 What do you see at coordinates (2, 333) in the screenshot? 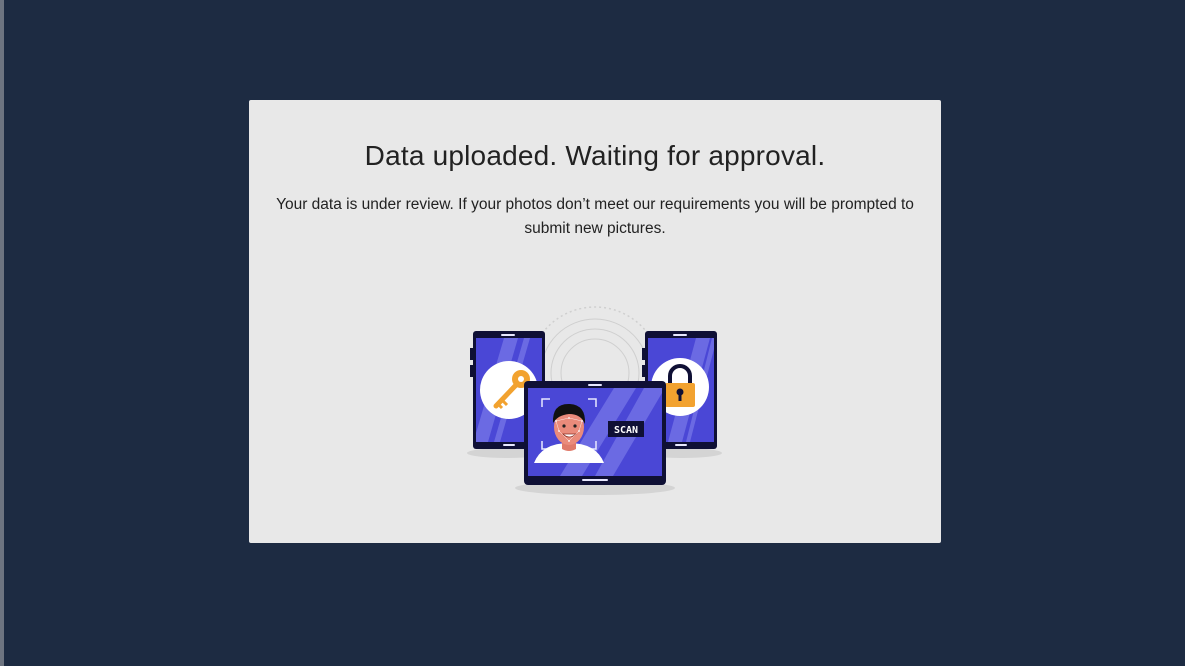
I see `window-left-edge` at bounding box center [2, 333].